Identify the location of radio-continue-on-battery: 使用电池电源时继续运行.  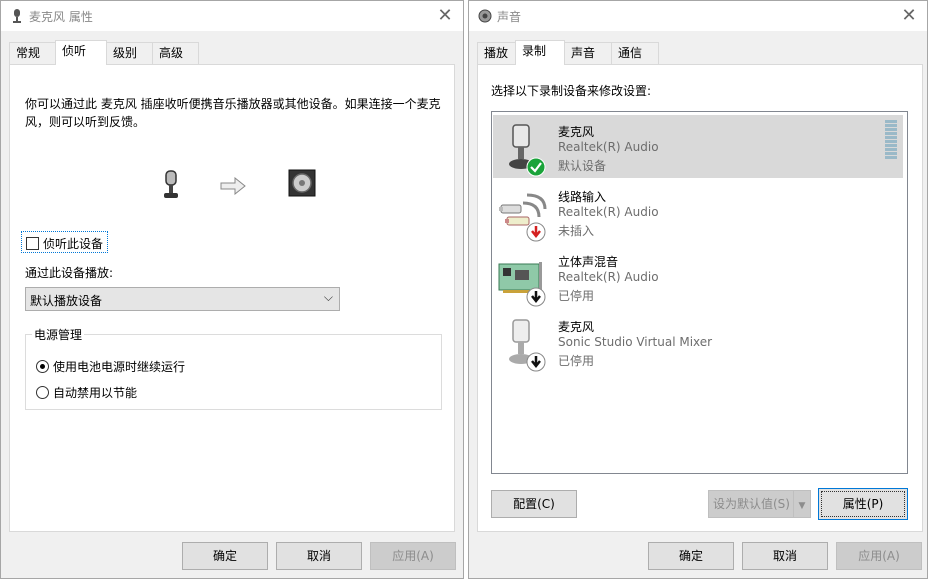
(110, 366).